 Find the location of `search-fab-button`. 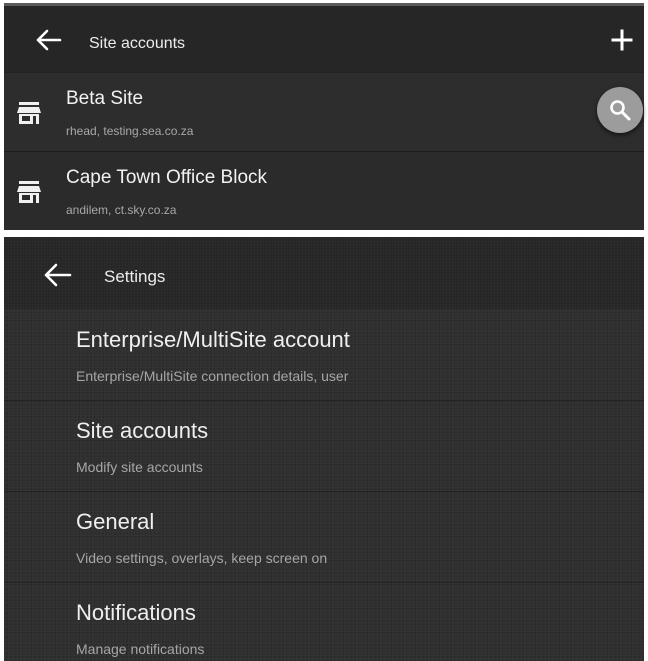

search-fab-button is located at coordinates (620, 110).